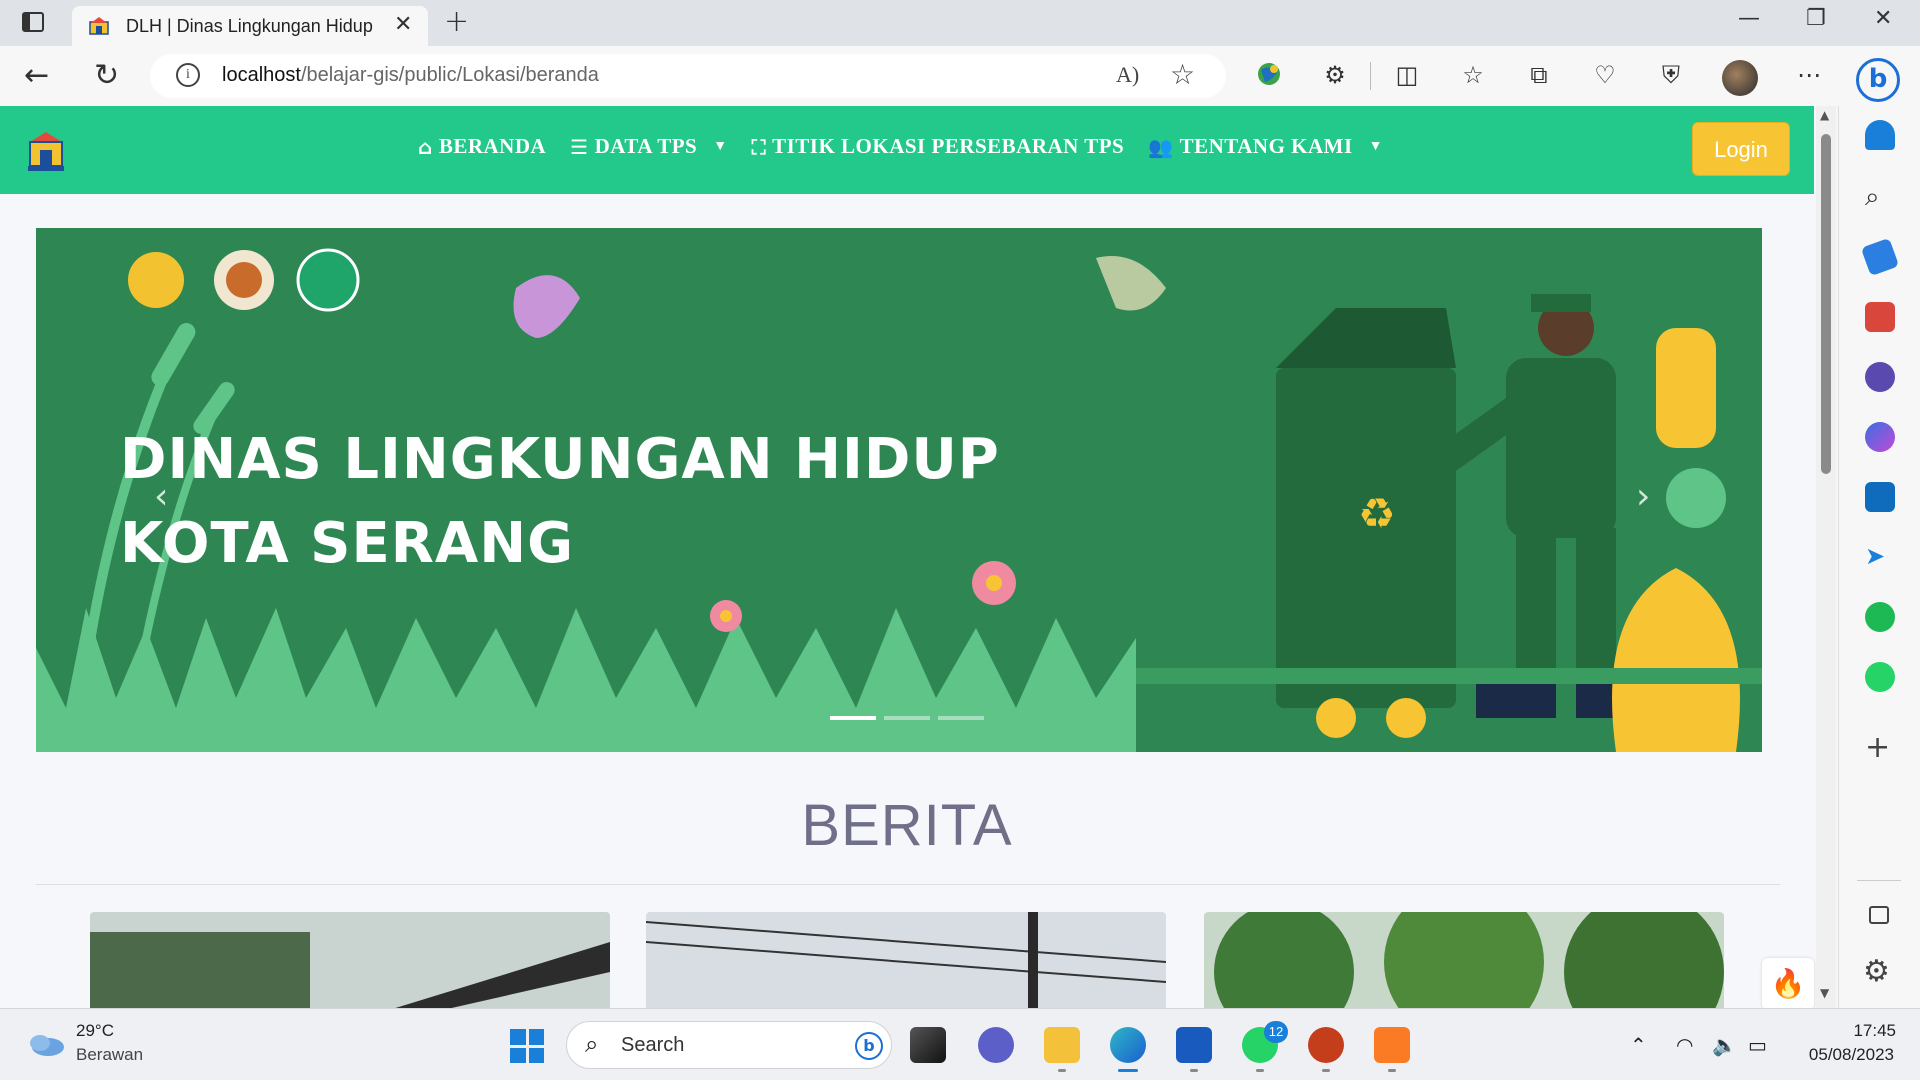 Image resolution: width=1920 pixels, height=1080 pixels. Describe the element at coordinates (110, 1054) in the screenshot. I see `weather-description: Berawan` at that location.